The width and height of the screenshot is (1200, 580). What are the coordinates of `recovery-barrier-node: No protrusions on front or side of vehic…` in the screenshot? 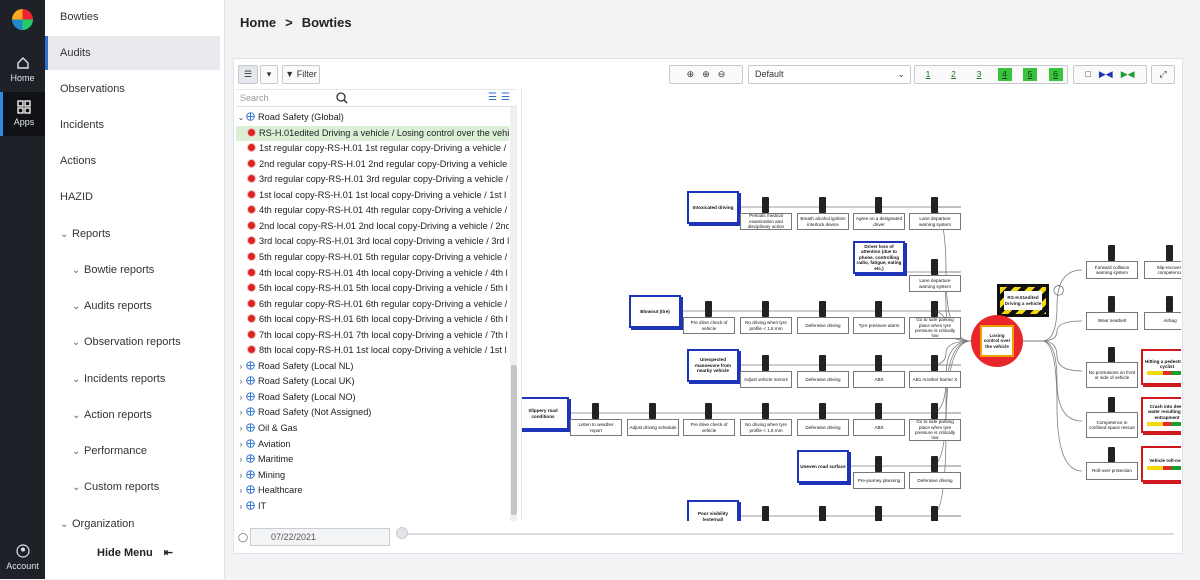 It's located at (1112, 375).